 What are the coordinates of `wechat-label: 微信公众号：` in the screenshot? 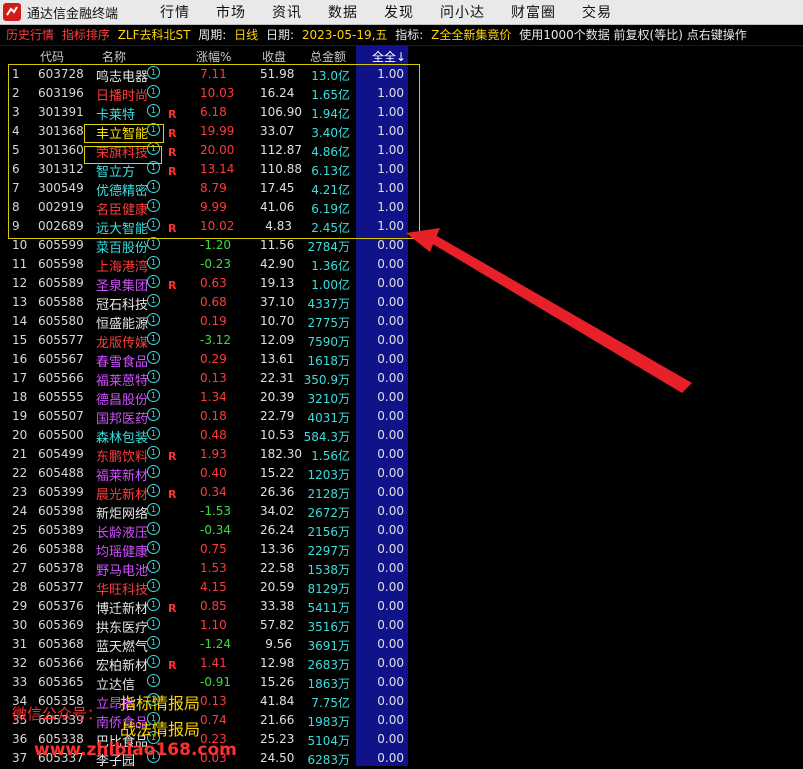 It's located at (57, 714).